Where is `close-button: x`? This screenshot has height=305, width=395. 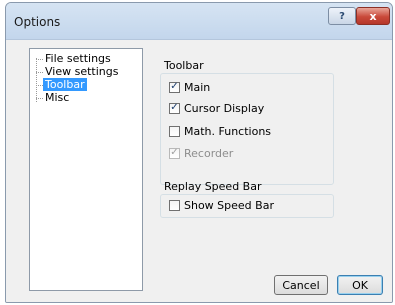 close-button: x is located at coordinates (373, 16).